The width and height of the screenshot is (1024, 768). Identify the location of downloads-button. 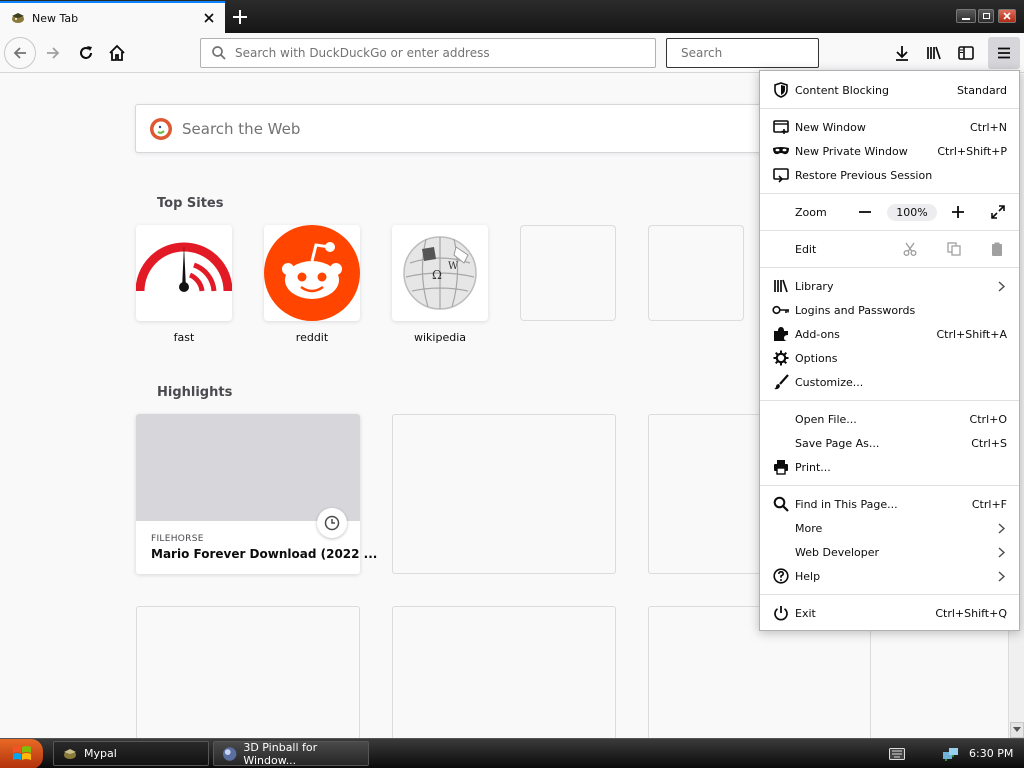
(902, 53).